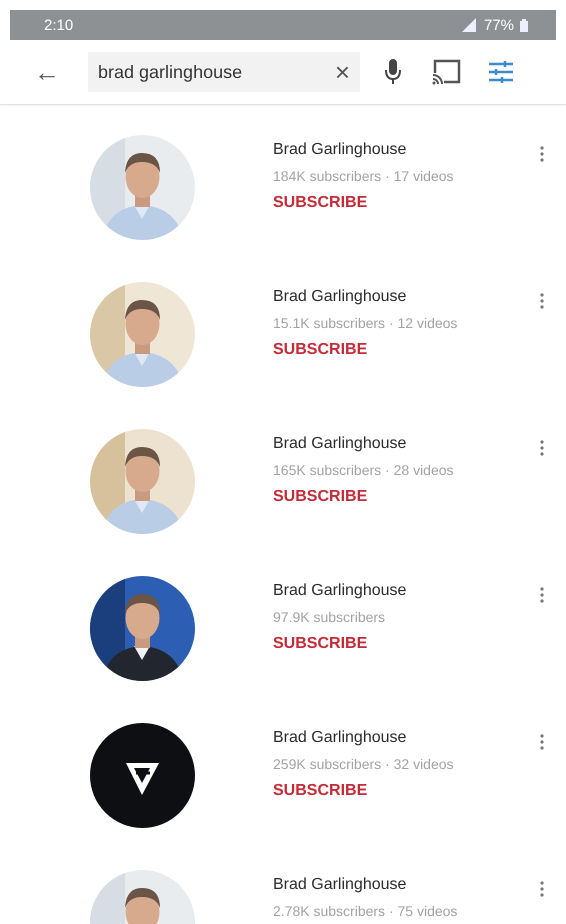  I want to click on microphone-icon, so click(393, 72).